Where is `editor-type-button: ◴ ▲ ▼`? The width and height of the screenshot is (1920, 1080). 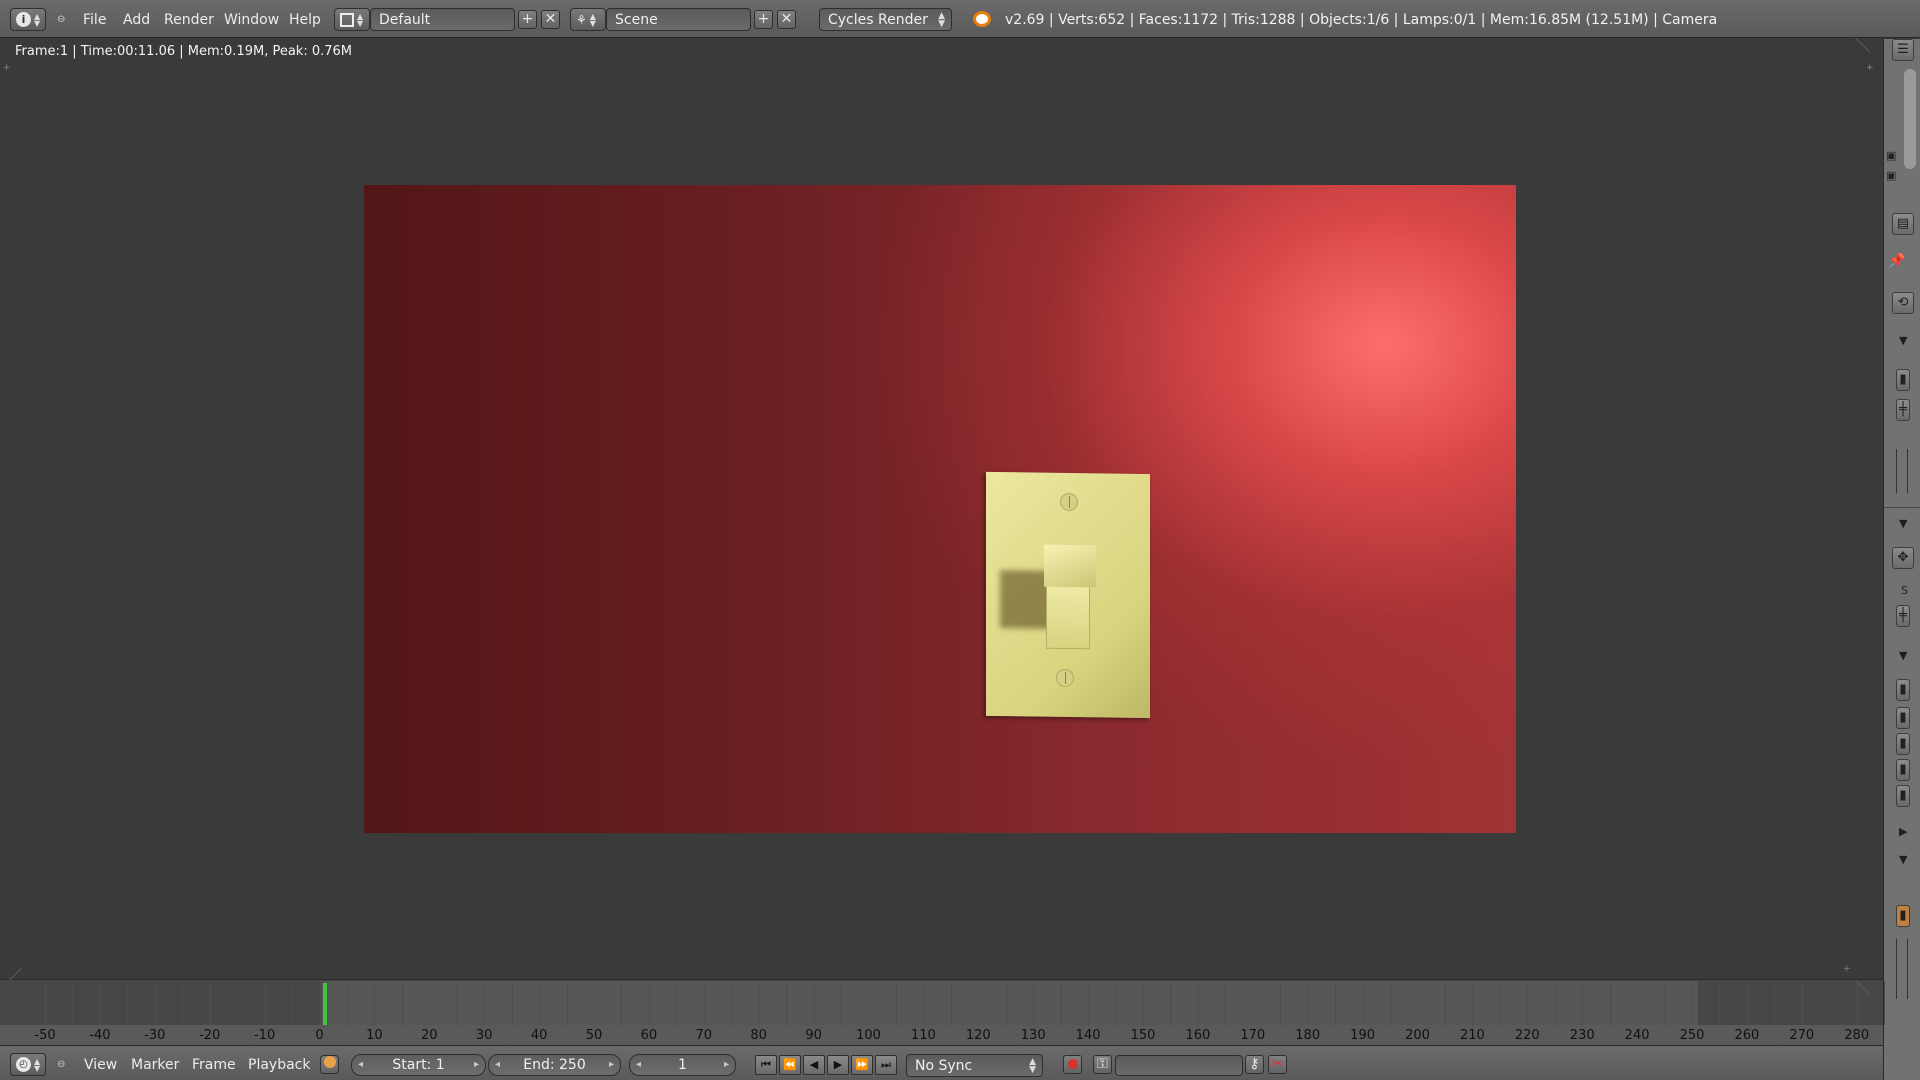
editor-type-button: ◴ ▲ ▼ is located at coordinates (28, 1064).